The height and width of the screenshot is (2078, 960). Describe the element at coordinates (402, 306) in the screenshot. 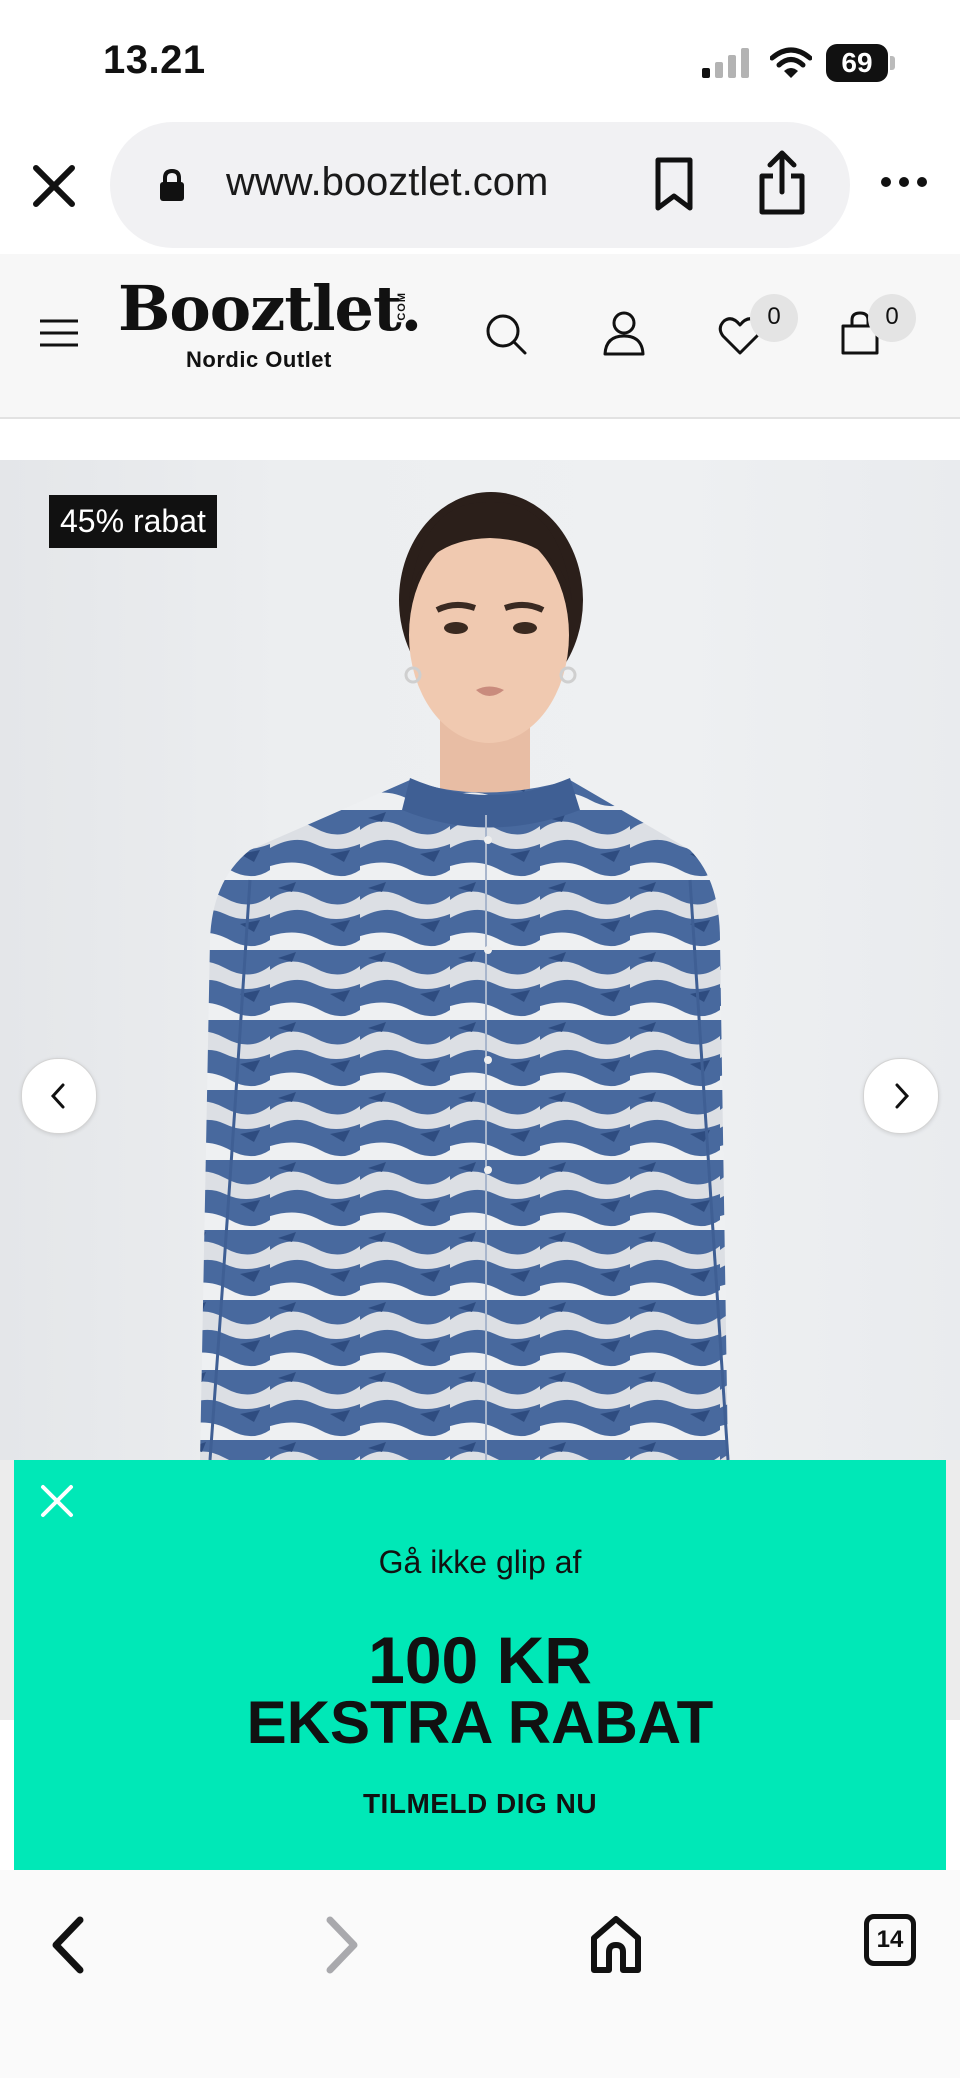

I see `logo-com: COM` at that location.